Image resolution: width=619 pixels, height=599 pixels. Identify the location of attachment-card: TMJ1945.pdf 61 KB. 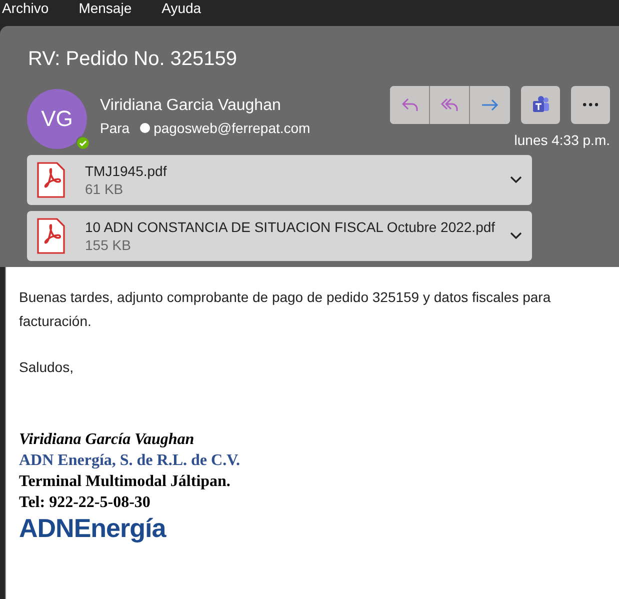
(279, 180).